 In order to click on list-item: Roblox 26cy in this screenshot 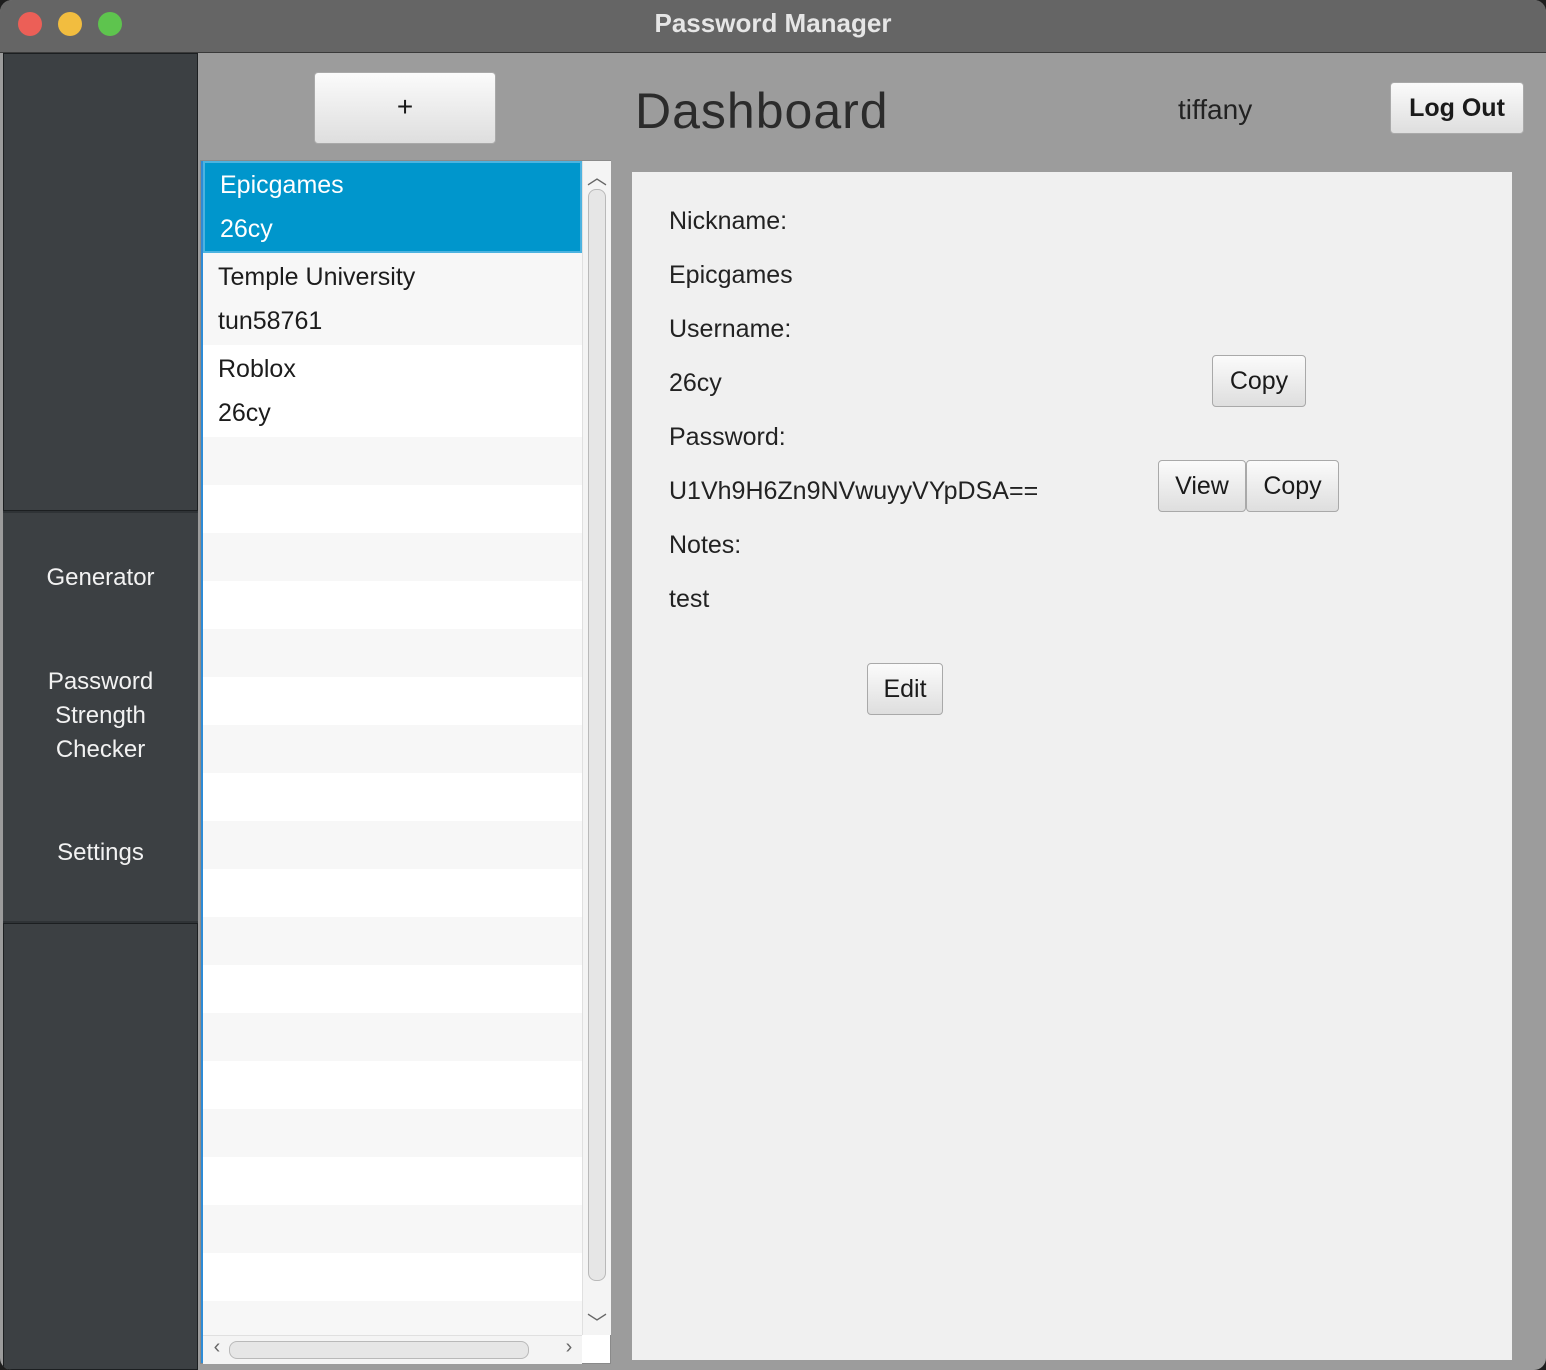, I will do `click(392, 391)`.